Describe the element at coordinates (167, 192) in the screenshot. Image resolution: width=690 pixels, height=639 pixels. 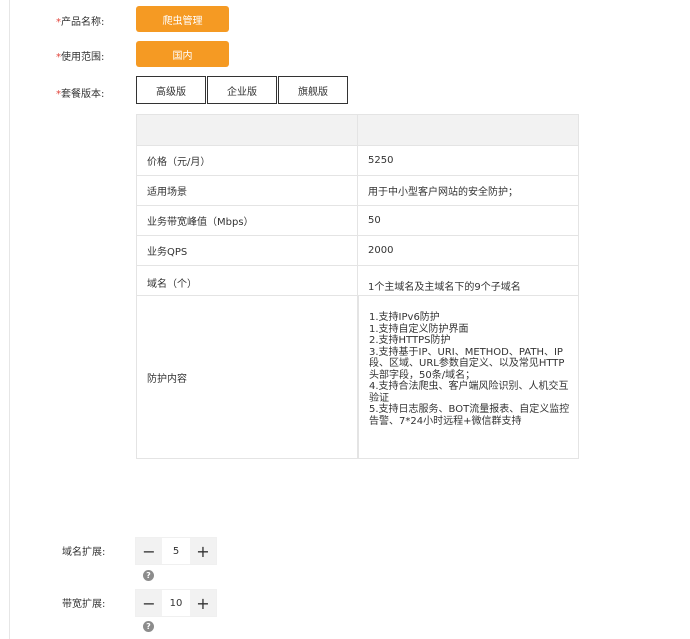
I see `spec-name: 适用场景` at that location.